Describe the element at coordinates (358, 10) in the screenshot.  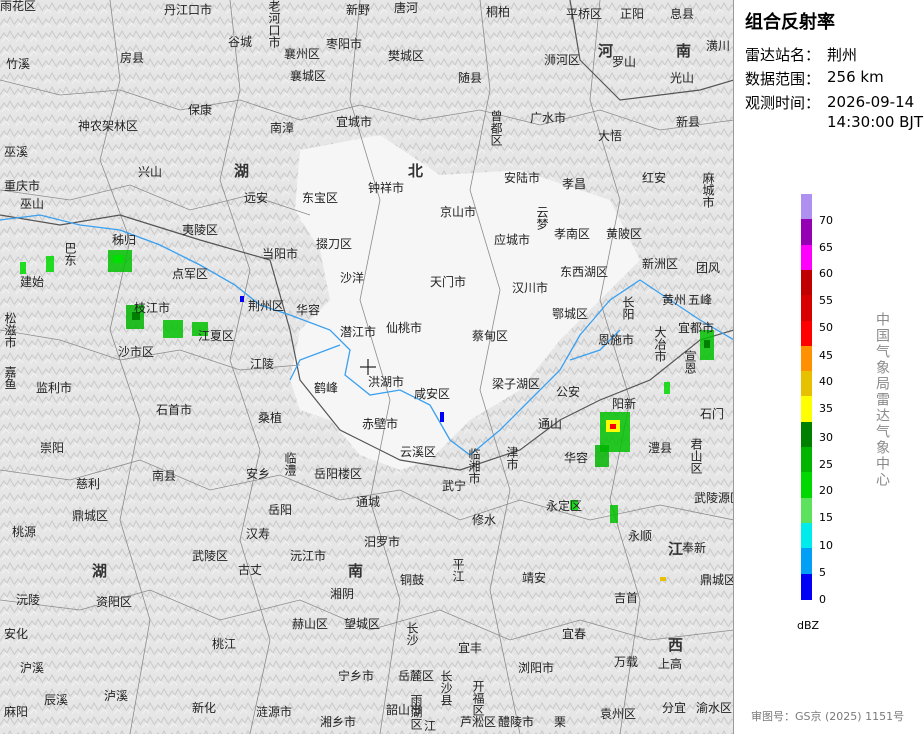
I see `city-label: 新野` at that location.